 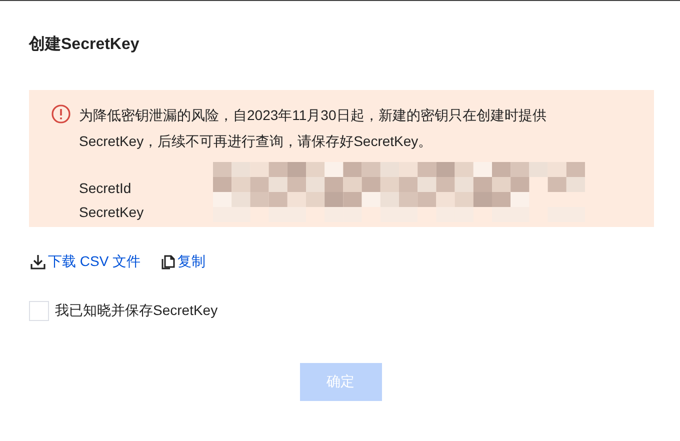 What do you see at coordinates (112, 212) in the screenshot?
I see `field-label: SecretKey` at bounding box center [112, 212].